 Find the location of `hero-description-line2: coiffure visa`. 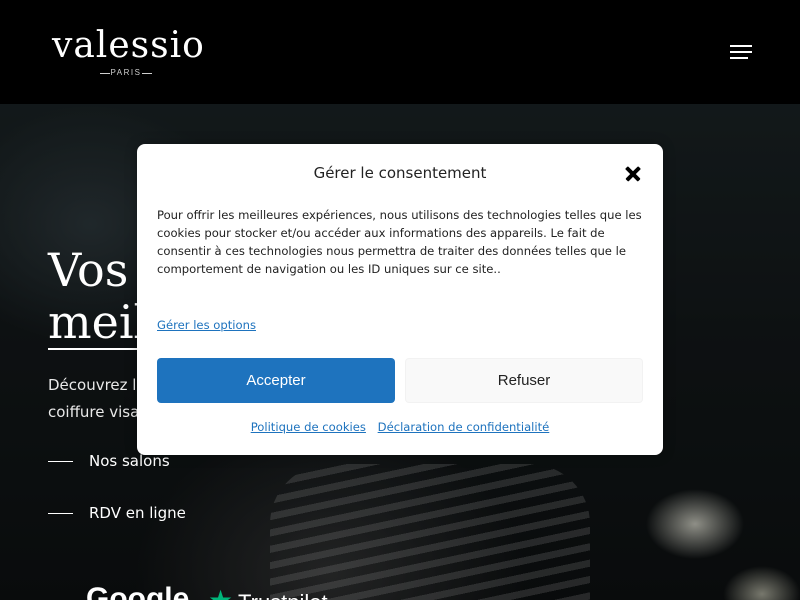

hero-description-line2: coiffure visa is located at coordinates (94, 412).